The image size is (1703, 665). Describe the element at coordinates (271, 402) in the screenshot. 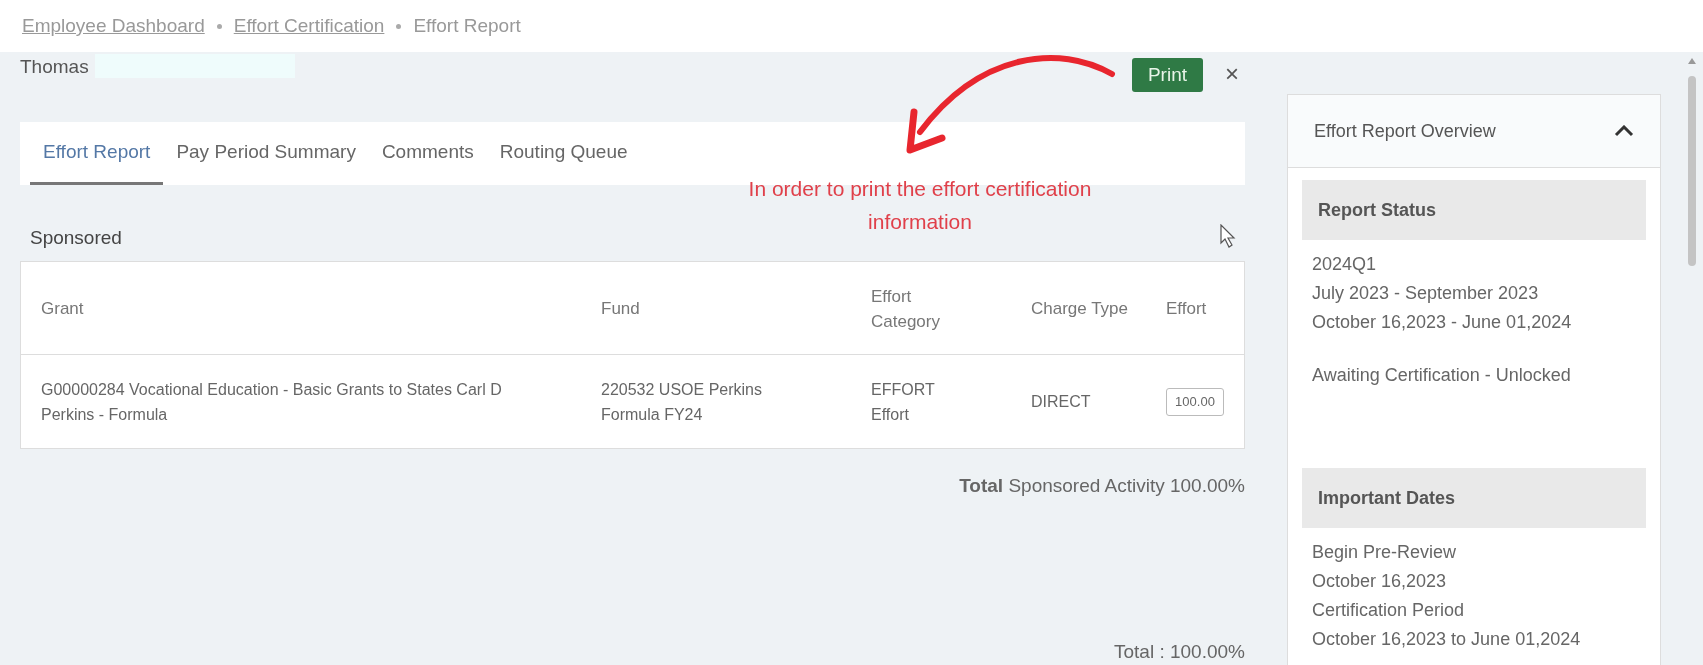

I see `table-cell-text: G00000284 Vocational Education - Basic Grants to States Carl D Perkins - Formula` at that location.